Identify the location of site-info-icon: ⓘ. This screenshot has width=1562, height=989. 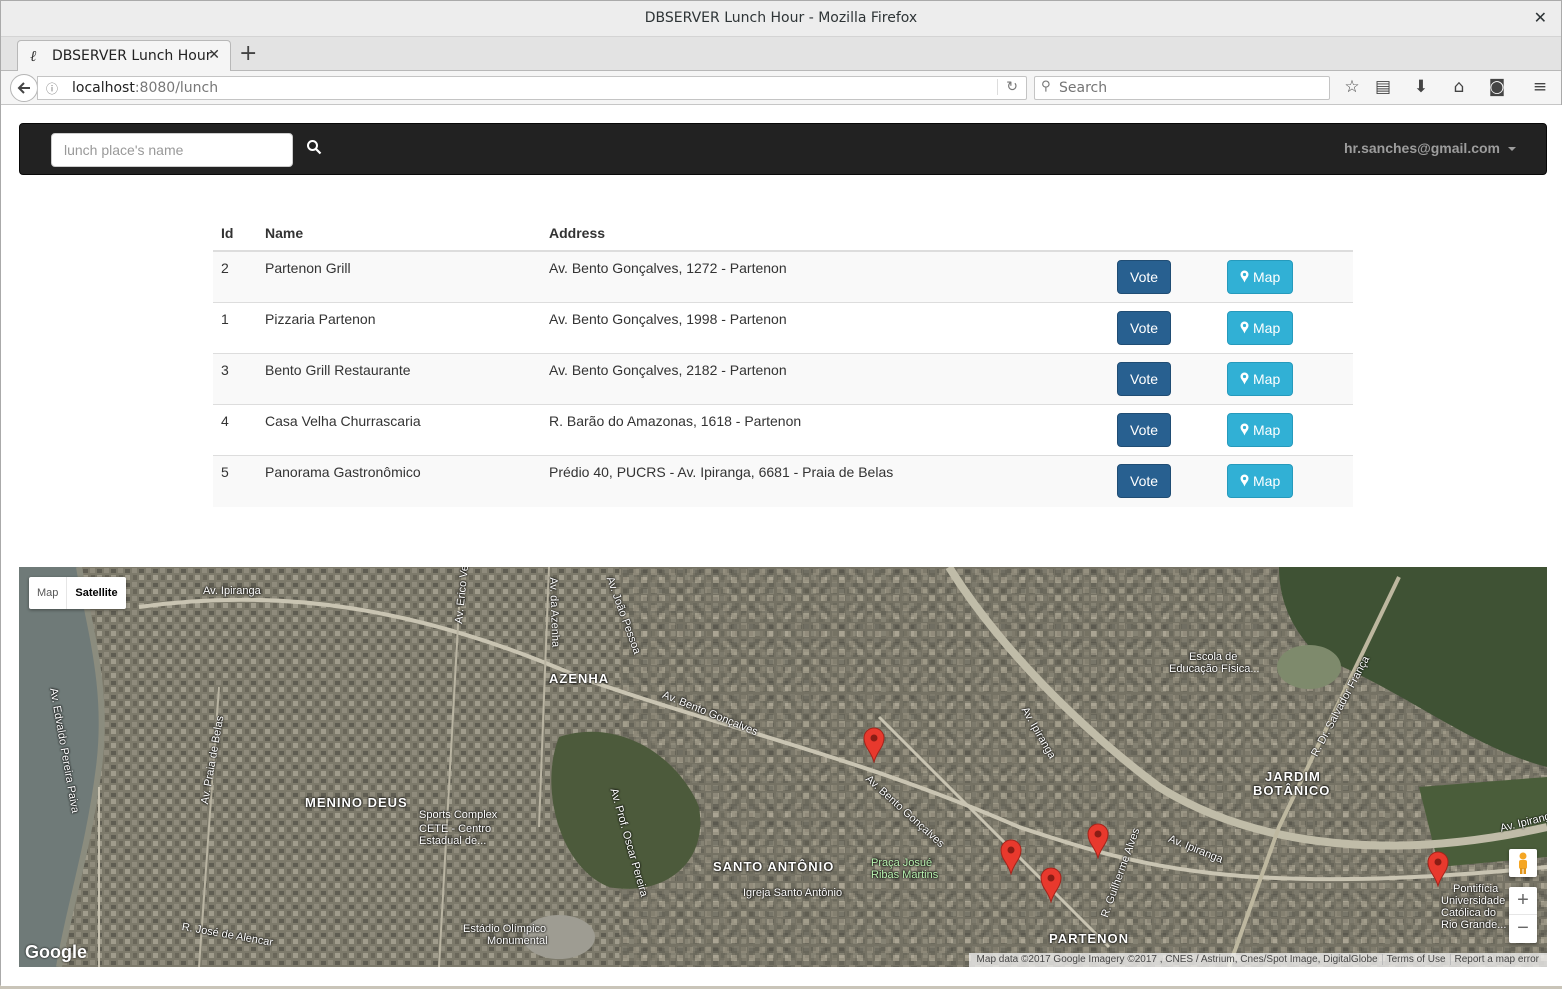
(52, 88).